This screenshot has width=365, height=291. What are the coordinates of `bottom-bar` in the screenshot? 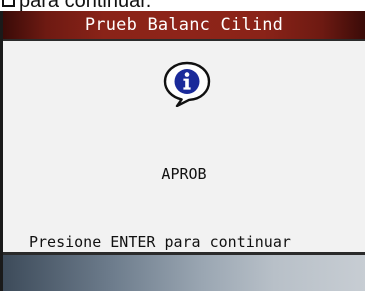 It's located at (184, 273).